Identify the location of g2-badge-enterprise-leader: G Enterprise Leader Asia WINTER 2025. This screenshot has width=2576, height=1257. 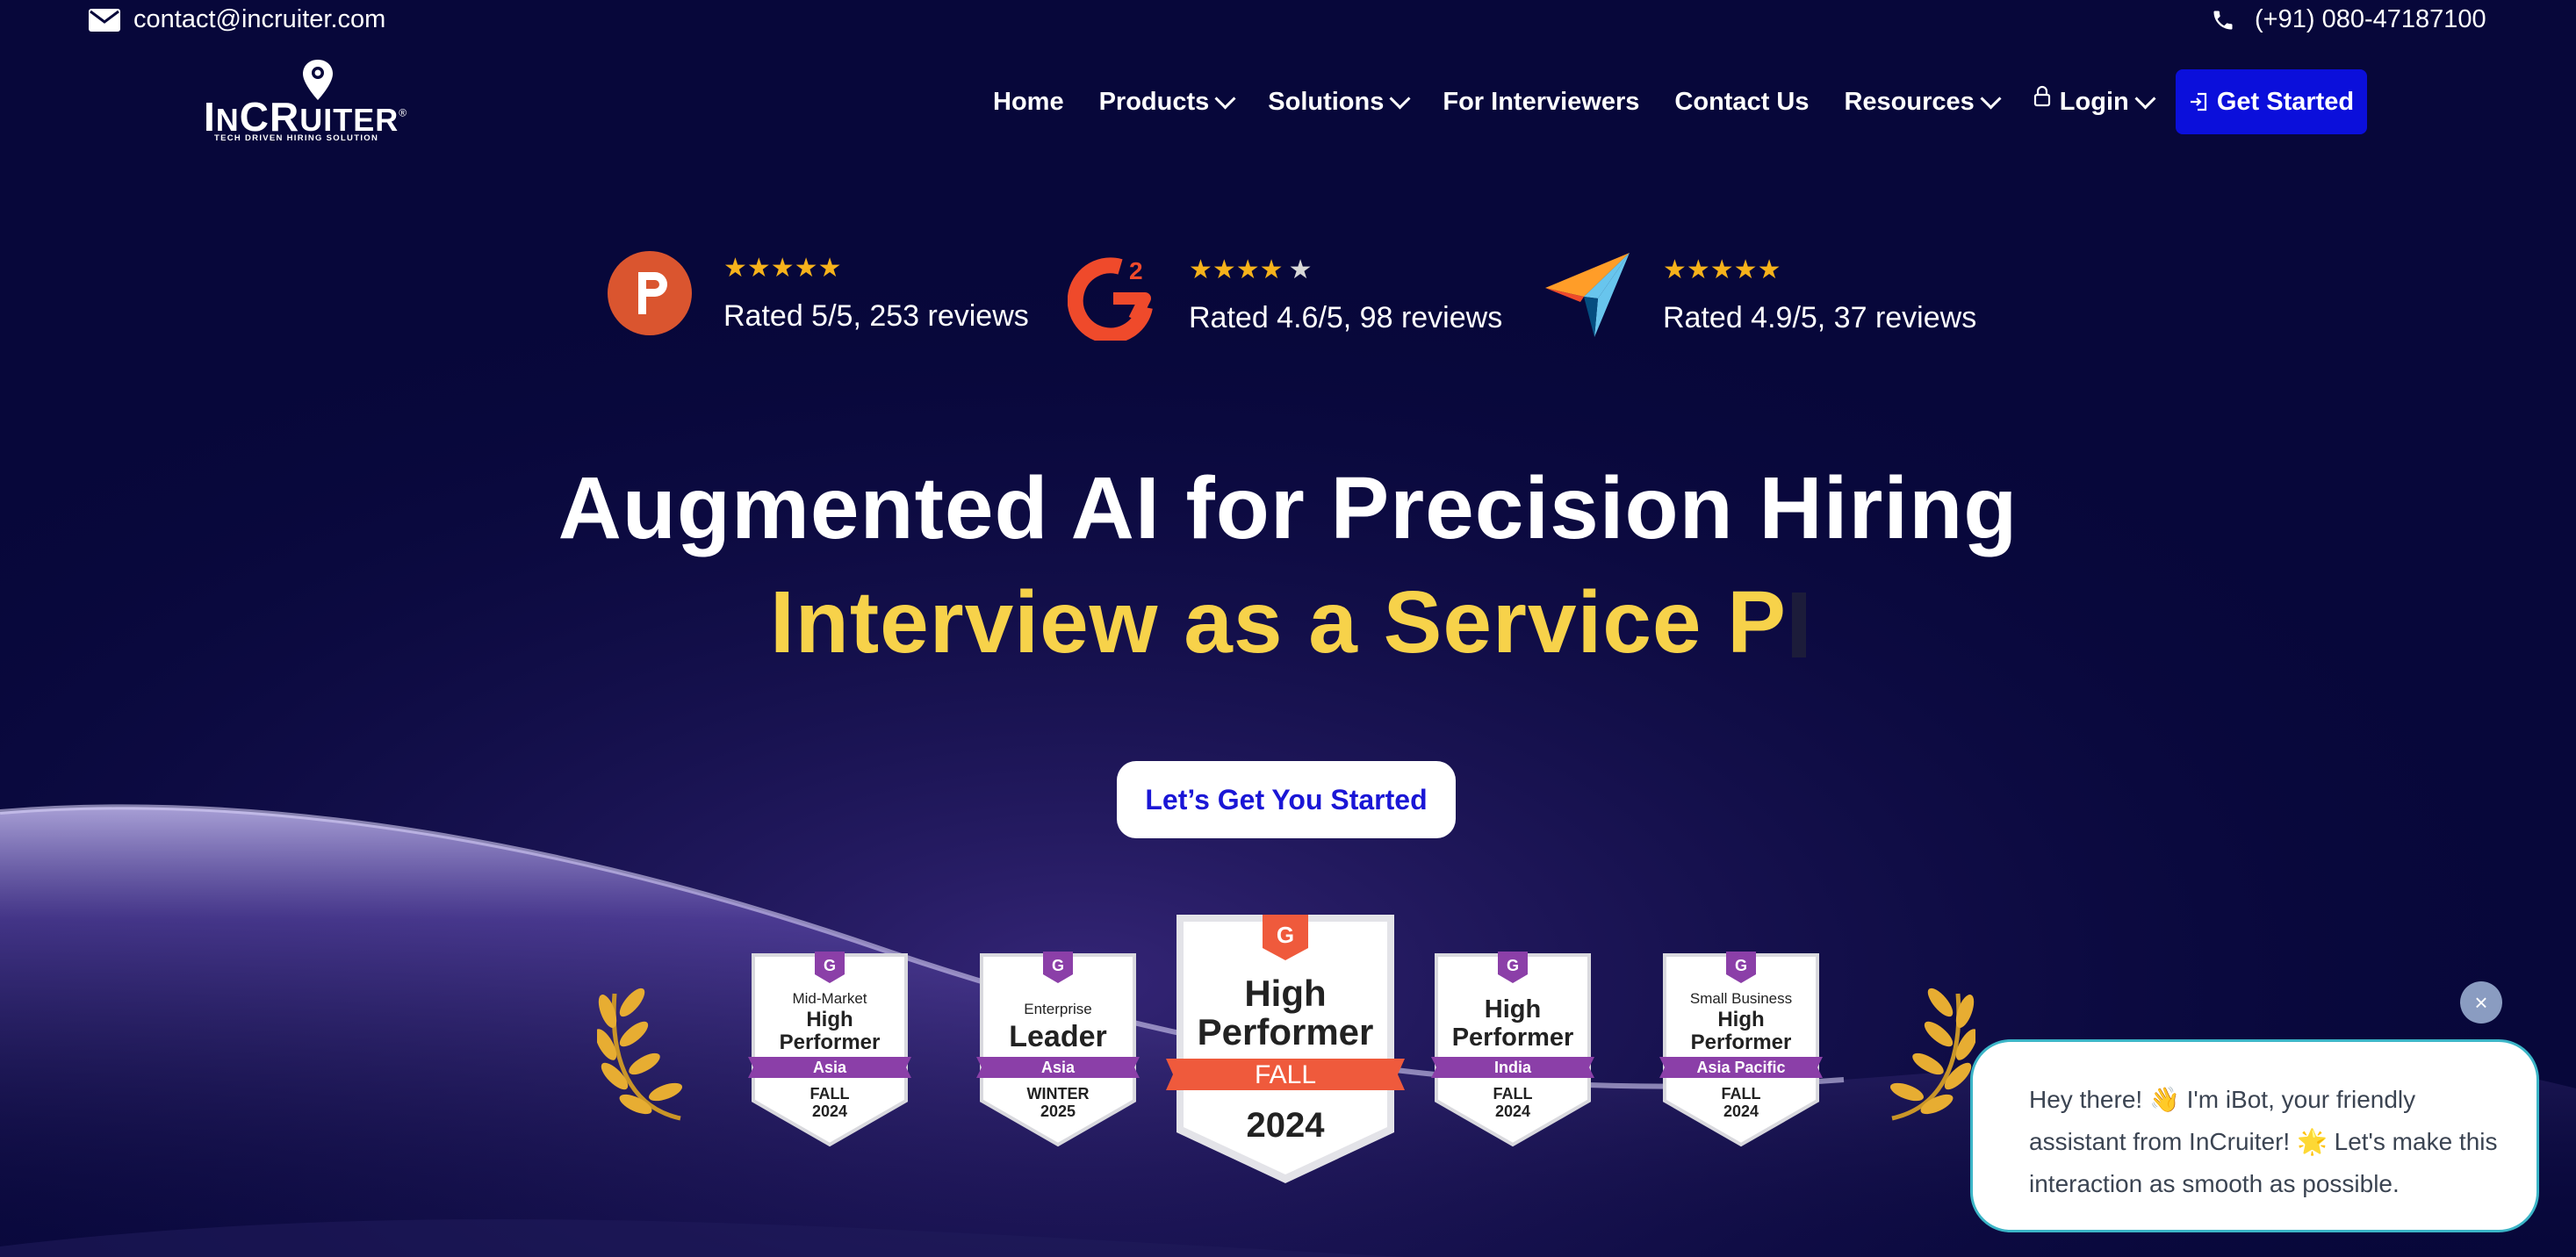
(1058, 1049).